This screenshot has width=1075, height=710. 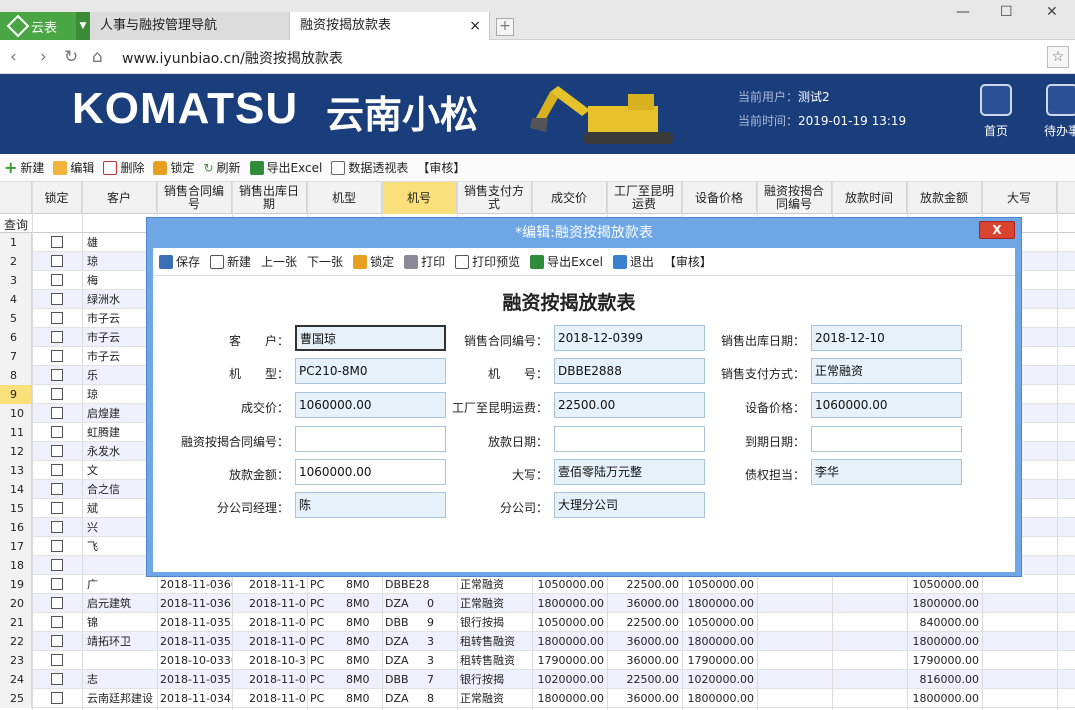 What do you see at coordinates (997, 230) in the screenshot?
I see `close-dialog-button: X` at bounding box center [997, 230].